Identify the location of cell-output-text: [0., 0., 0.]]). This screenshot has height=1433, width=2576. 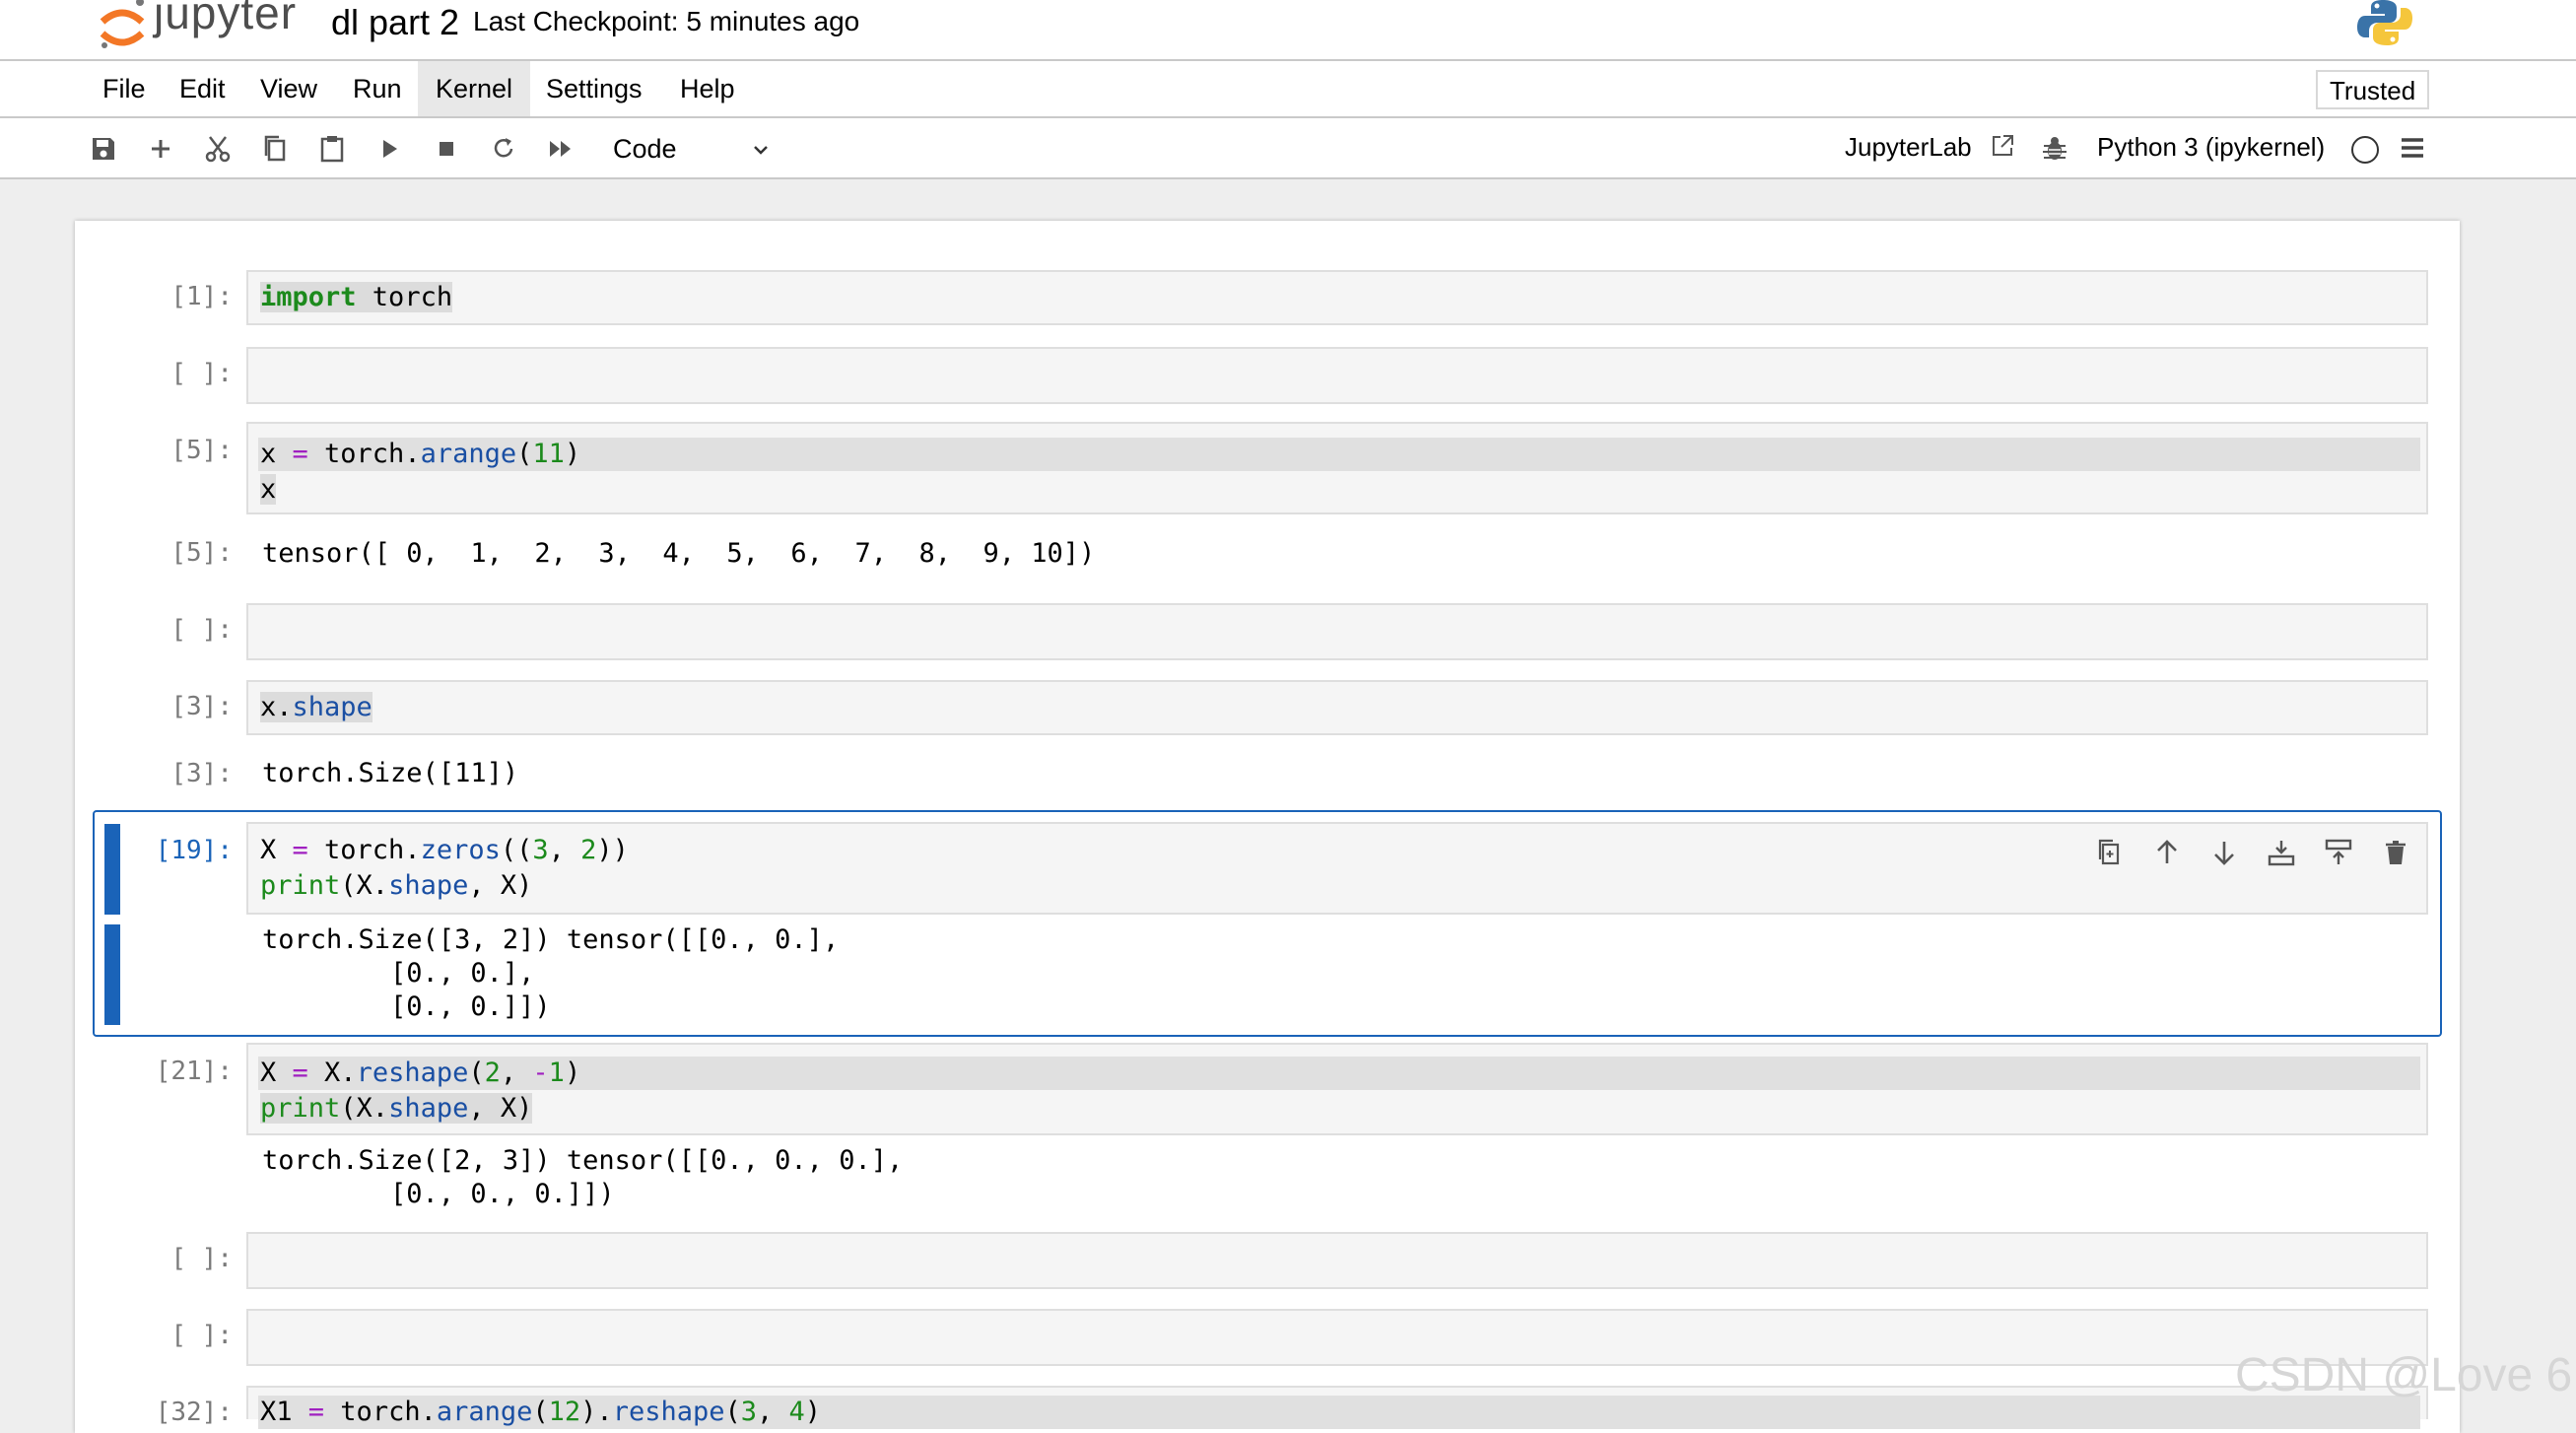
(438, 1194).